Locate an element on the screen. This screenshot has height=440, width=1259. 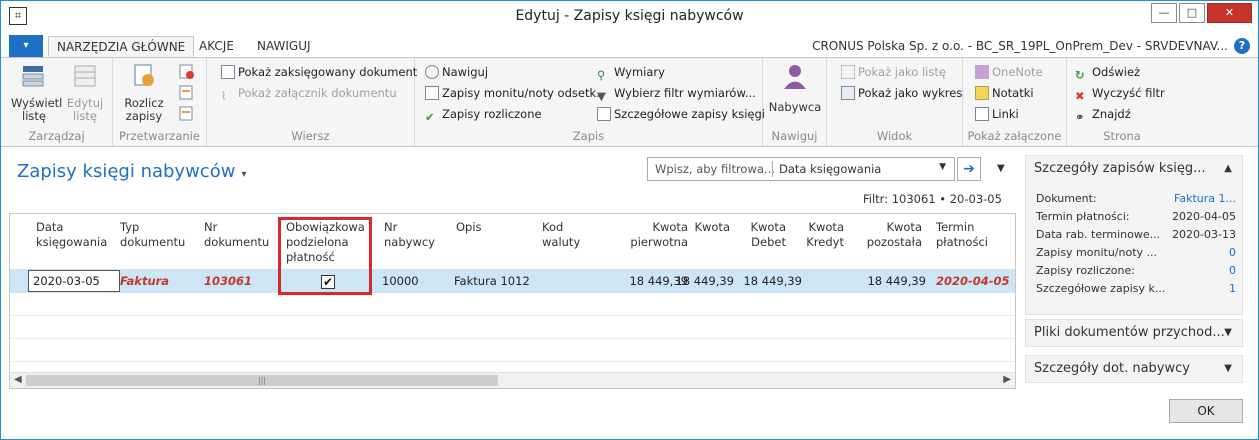
cell-amount: 18 449,39 is located at coordinates (702, 281).